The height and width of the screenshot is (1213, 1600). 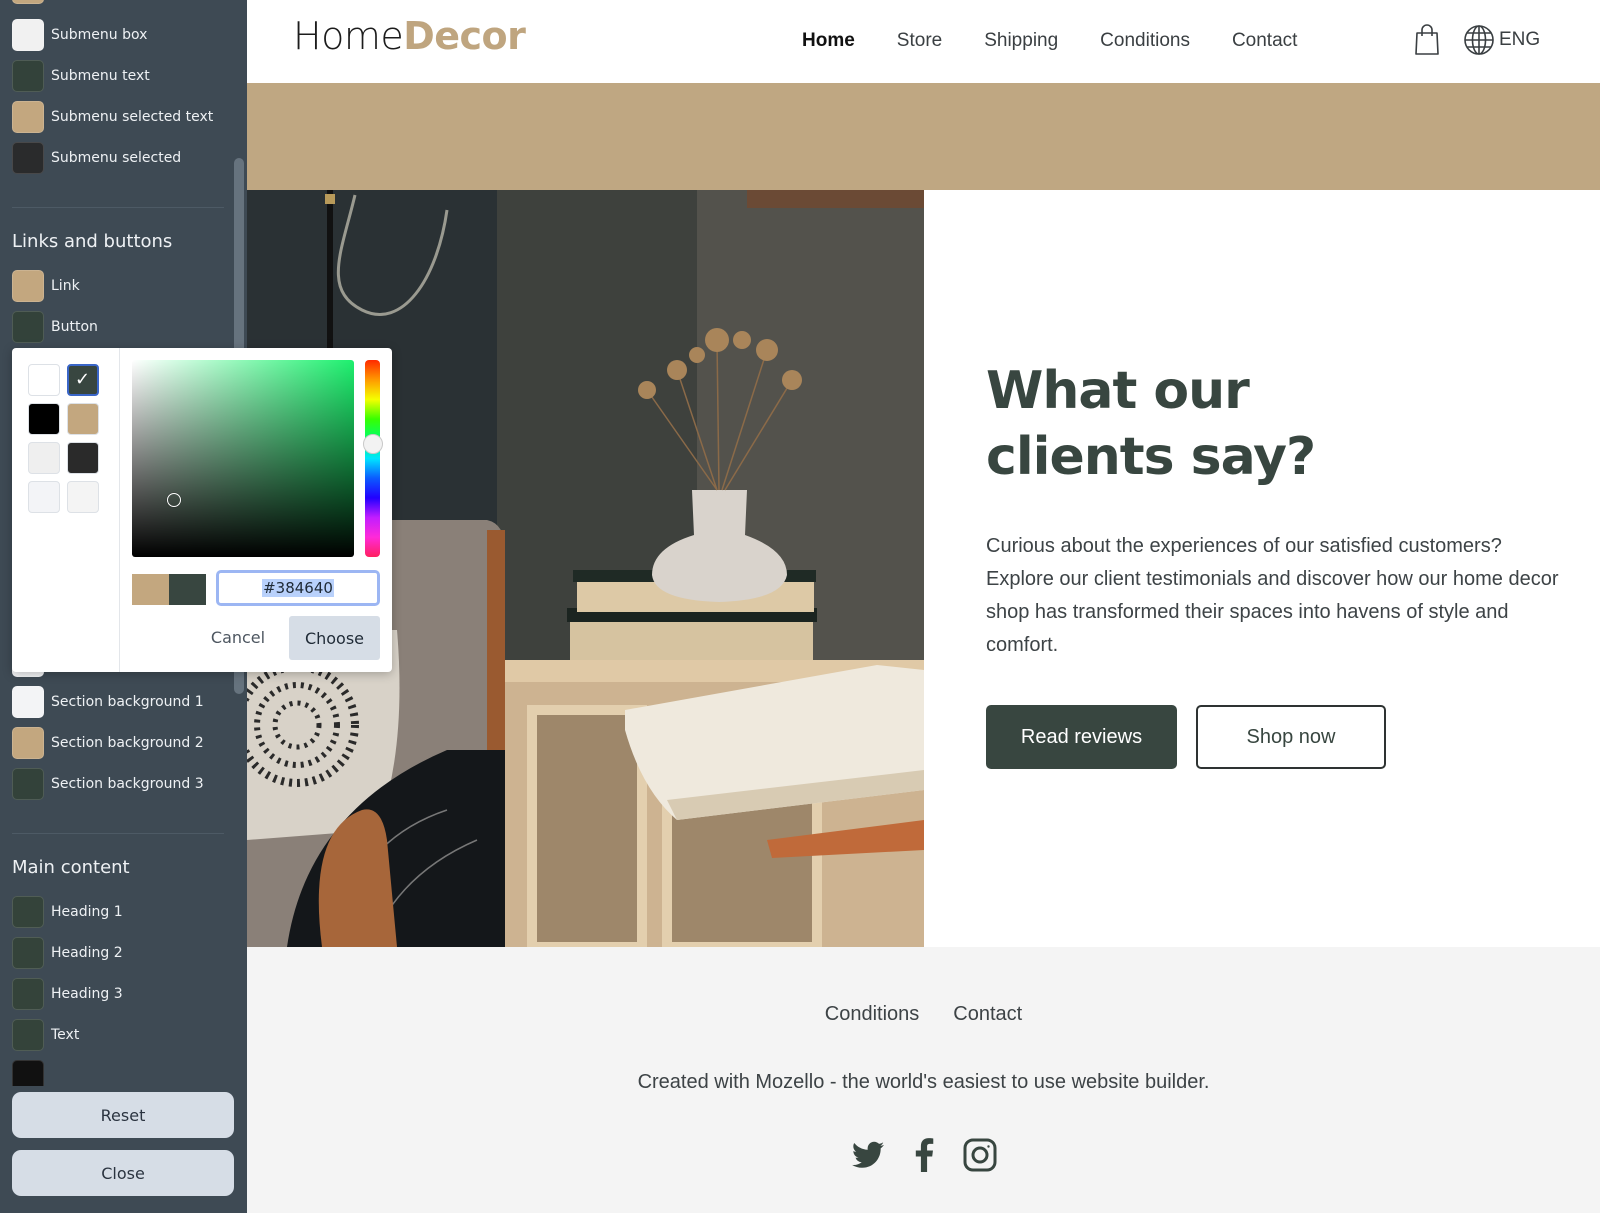 I want to click on color-row-label: Submenu box, so click(x=99, y=35).